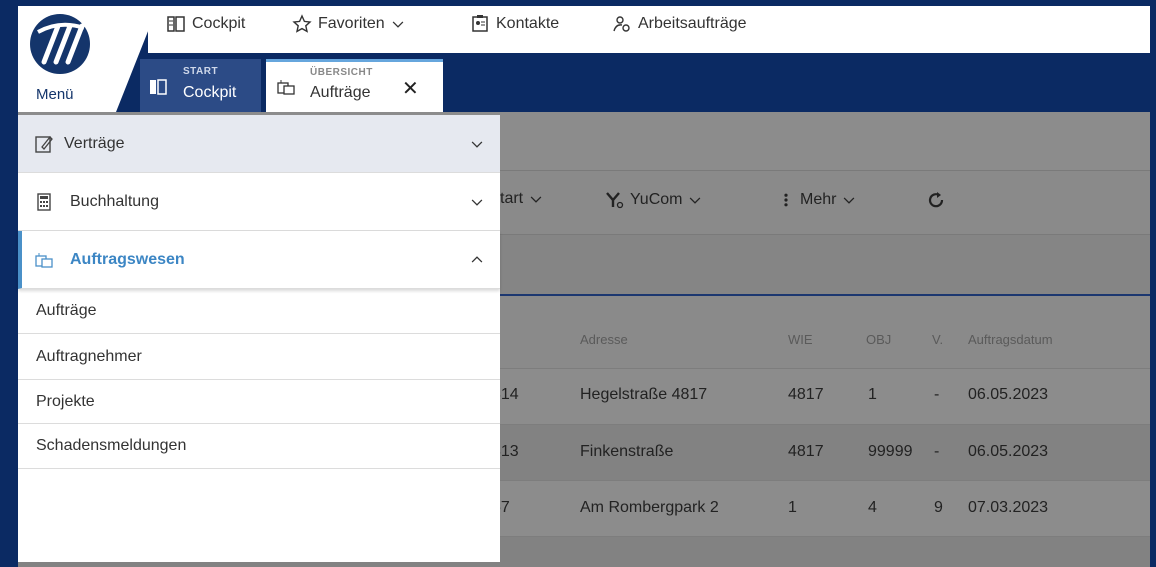 This screenshot has height=567, width=1156. What do you see at coordinates (512, 198) in the screenshot?
I see `start-menu-label: tart` at bounding box center [512, 198].